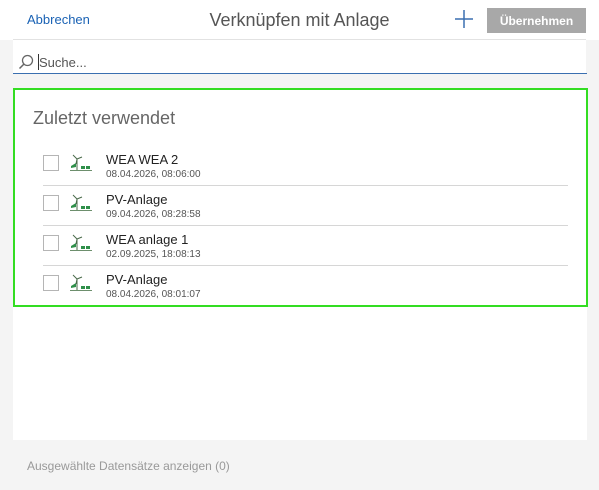 The image size is (599, 490). I want to click on show-selected-link: Ausgewählte Datensätze anzeigen (0), so click(128, 466).